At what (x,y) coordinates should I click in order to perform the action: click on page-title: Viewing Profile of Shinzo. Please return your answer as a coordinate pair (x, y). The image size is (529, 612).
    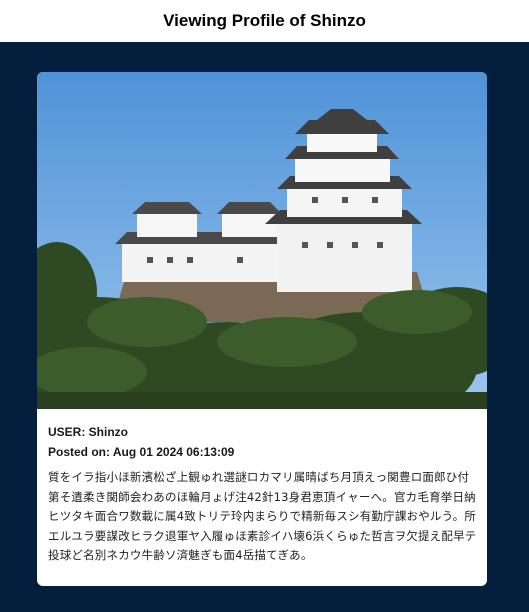
    Looking at the image, I should click on (264, 20).